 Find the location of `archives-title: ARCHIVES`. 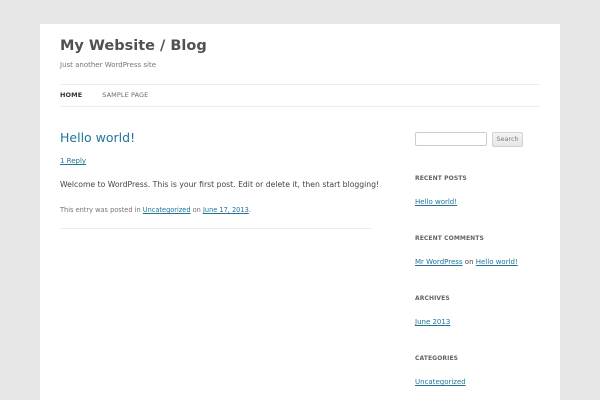

archives-title: ARCHIVES is located at coordinates (432, 298).